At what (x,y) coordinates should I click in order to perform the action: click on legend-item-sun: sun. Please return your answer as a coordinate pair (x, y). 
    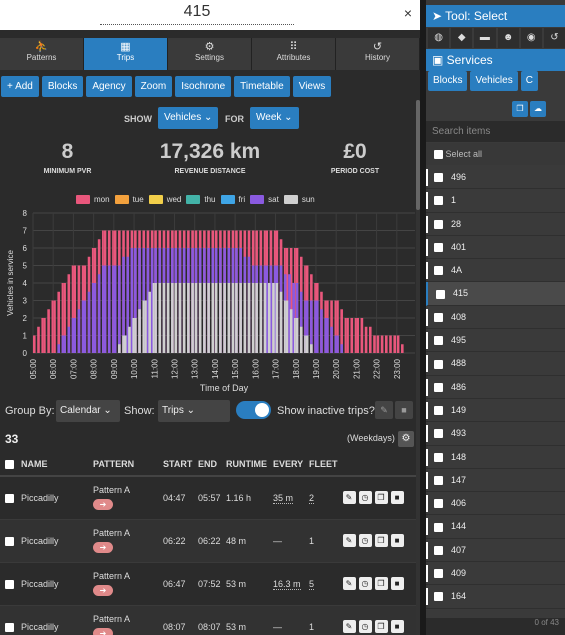
    Looking at the image, I should click on (299, 199).